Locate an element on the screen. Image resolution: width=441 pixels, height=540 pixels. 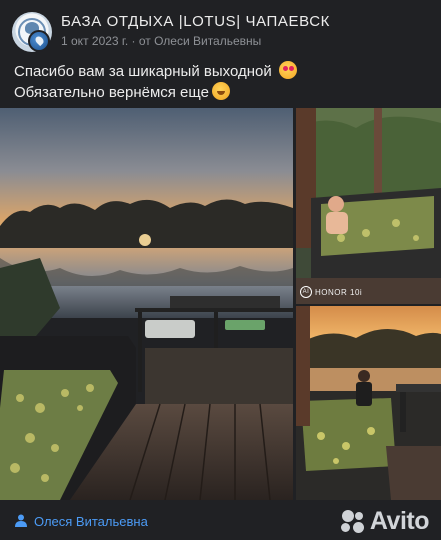
avito-wordmark: Avito is located at coordinates (399, 520).